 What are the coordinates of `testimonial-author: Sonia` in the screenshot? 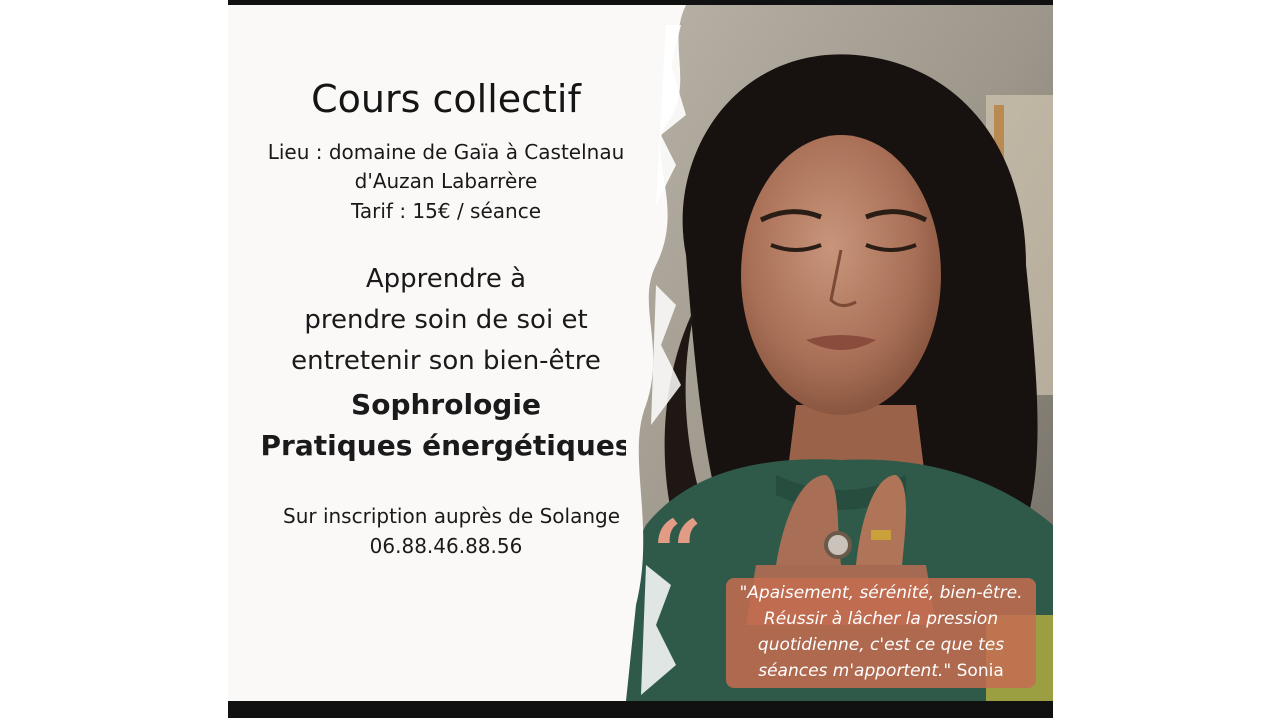 It's located at (980, 671).